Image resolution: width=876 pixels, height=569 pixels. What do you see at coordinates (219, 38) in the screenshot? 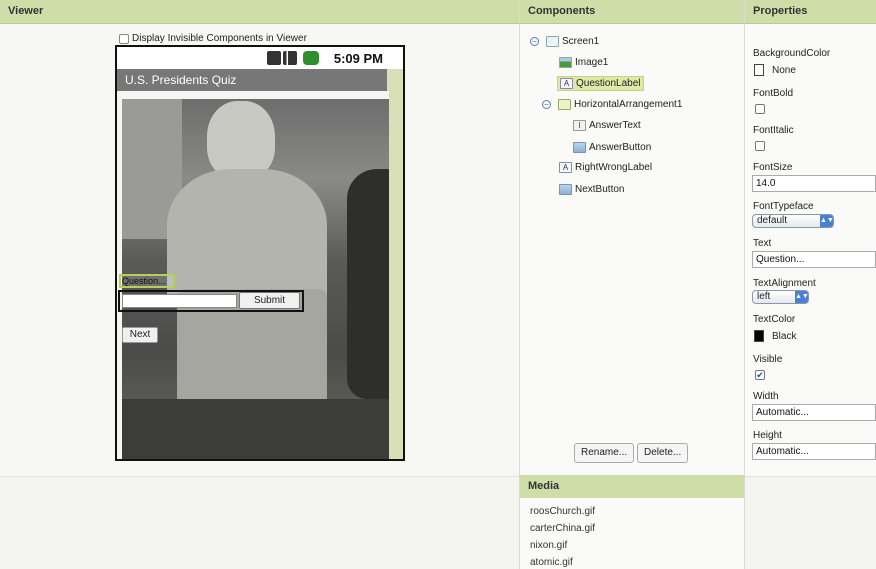
I see `display-invisible-label: Display Invisible Components in Viewer` at bounding box center [219, 38].